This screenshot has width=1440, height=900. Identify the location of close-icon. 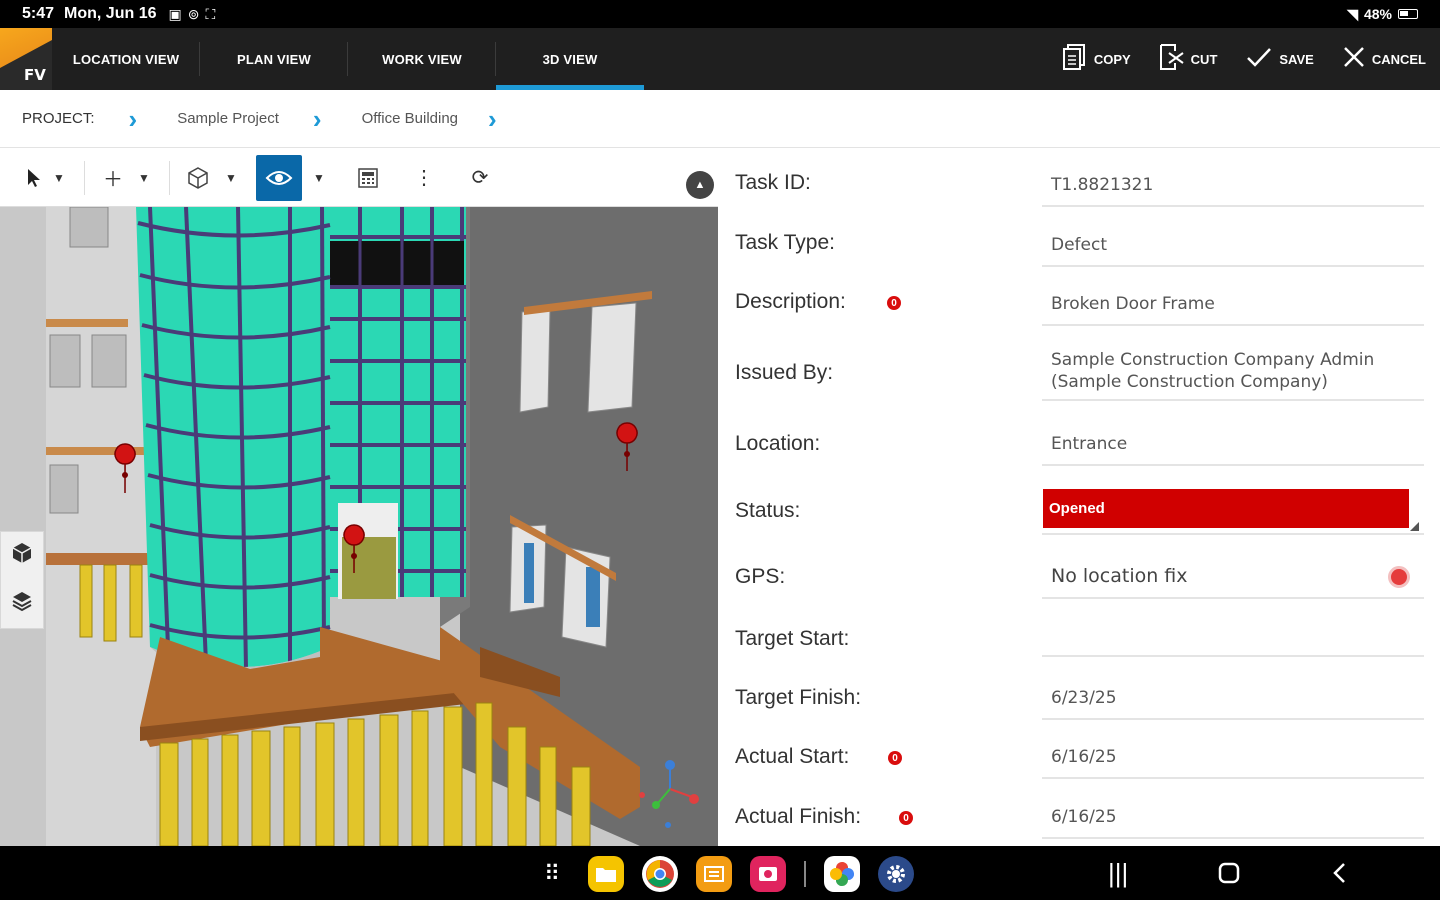
(1354, 59).